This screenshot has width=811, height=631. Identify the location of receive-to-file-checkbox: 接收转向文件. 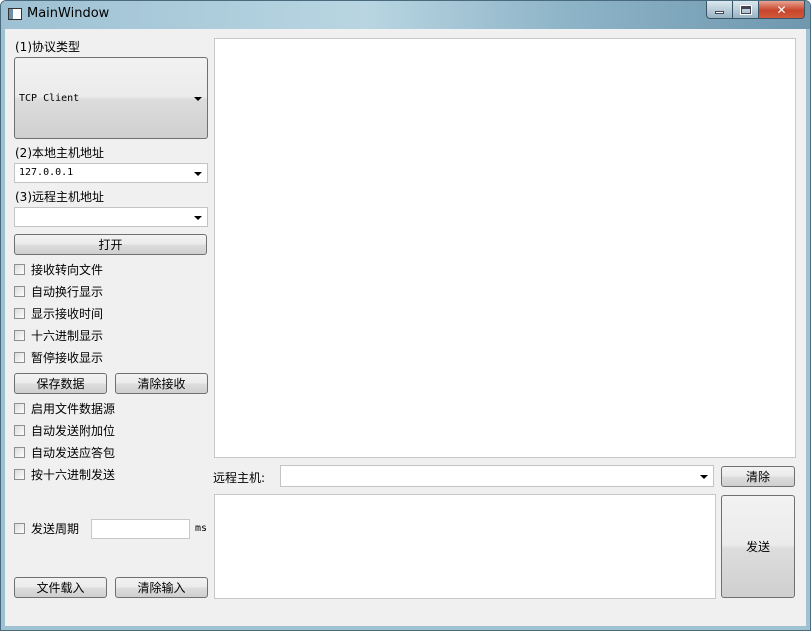
(58, 269).